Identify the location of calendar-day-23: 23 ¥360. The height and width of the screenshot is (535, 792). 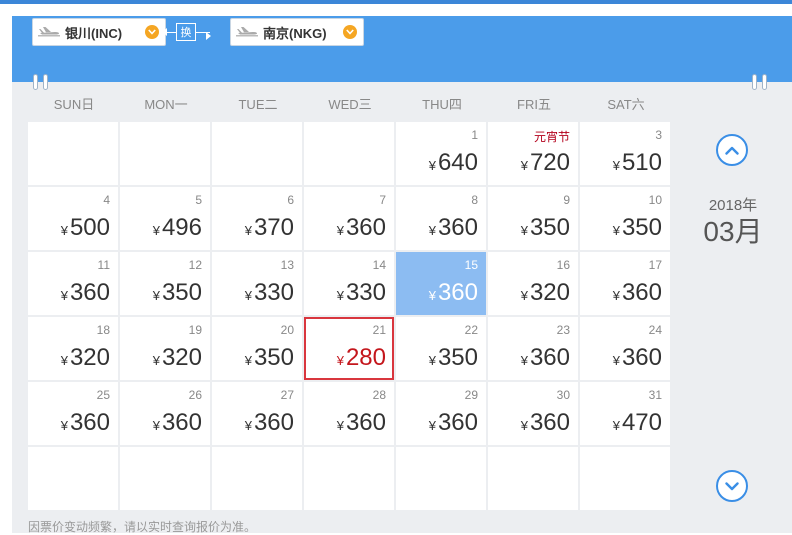
(533, 348).